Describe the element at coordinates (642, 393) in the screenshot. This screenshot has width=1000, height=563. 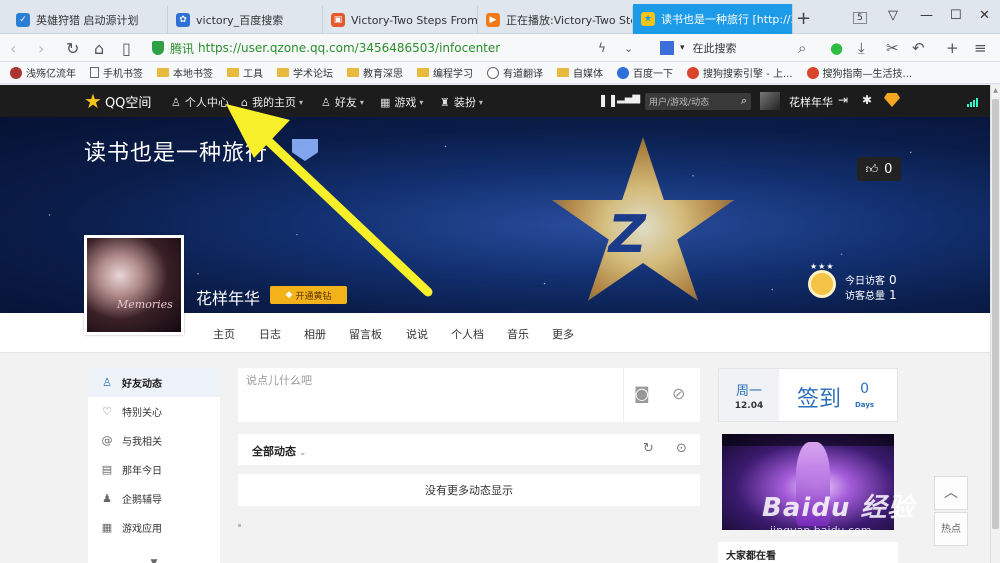
I see `camera-icon: ◙` at that location.